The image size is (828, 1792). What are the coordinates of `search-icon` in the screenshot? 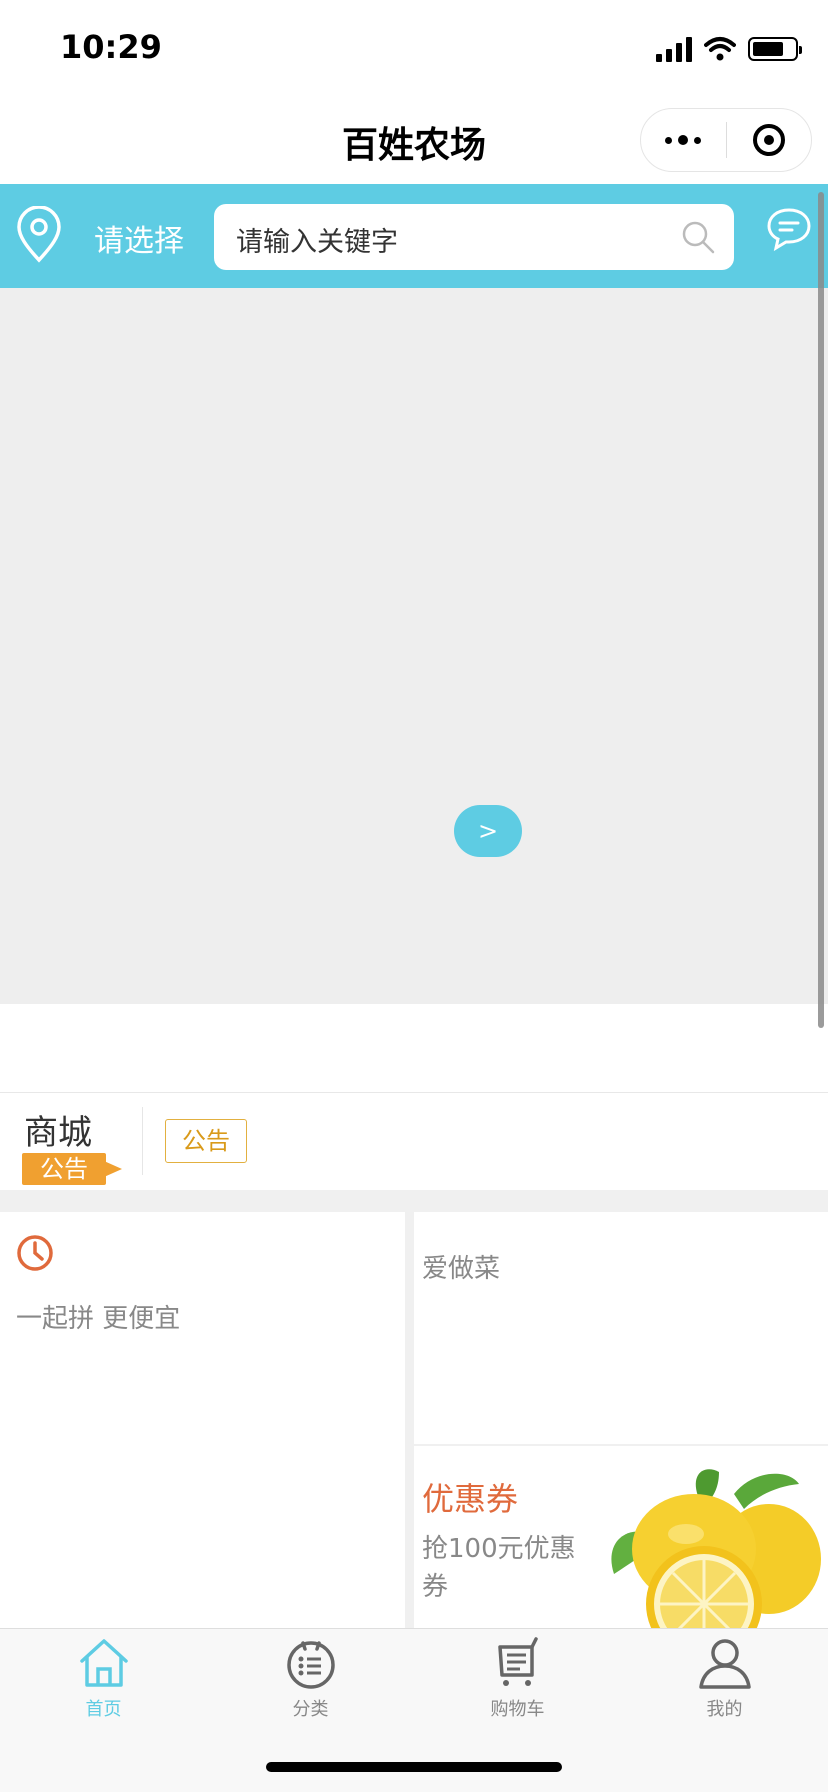 It's located at (698, 237).